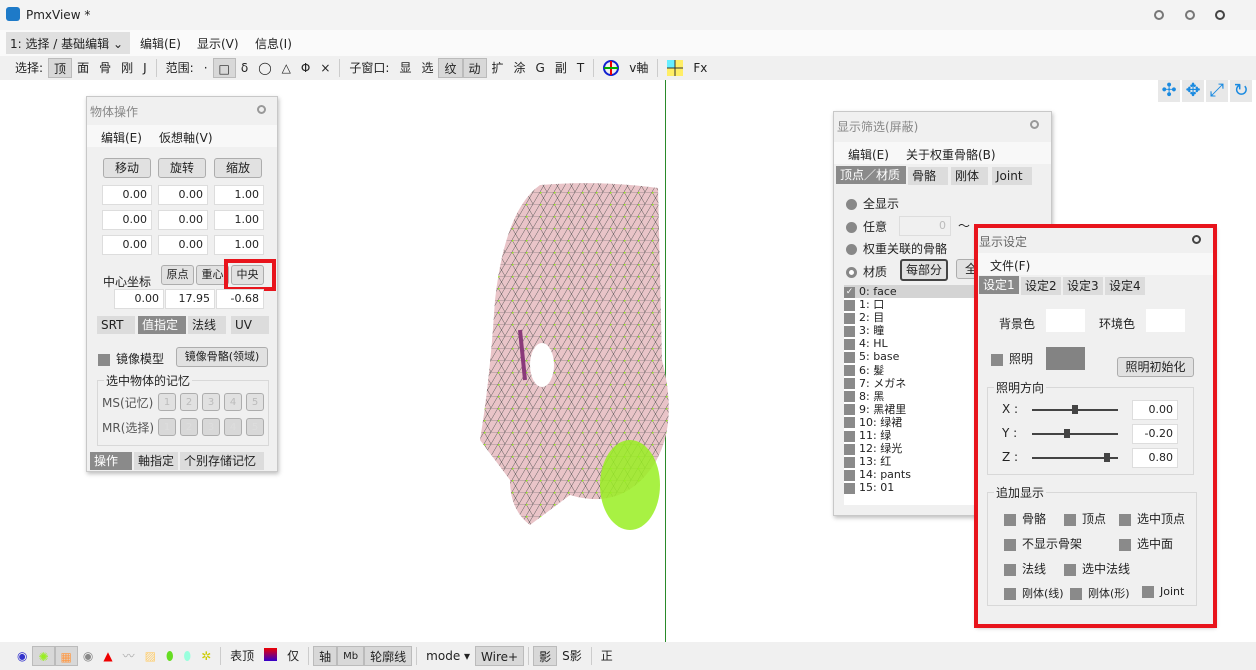  What do you see at coordinates (611, 68) in the screenshot?
I see `axis-icon` at bounding box center [611, 68].